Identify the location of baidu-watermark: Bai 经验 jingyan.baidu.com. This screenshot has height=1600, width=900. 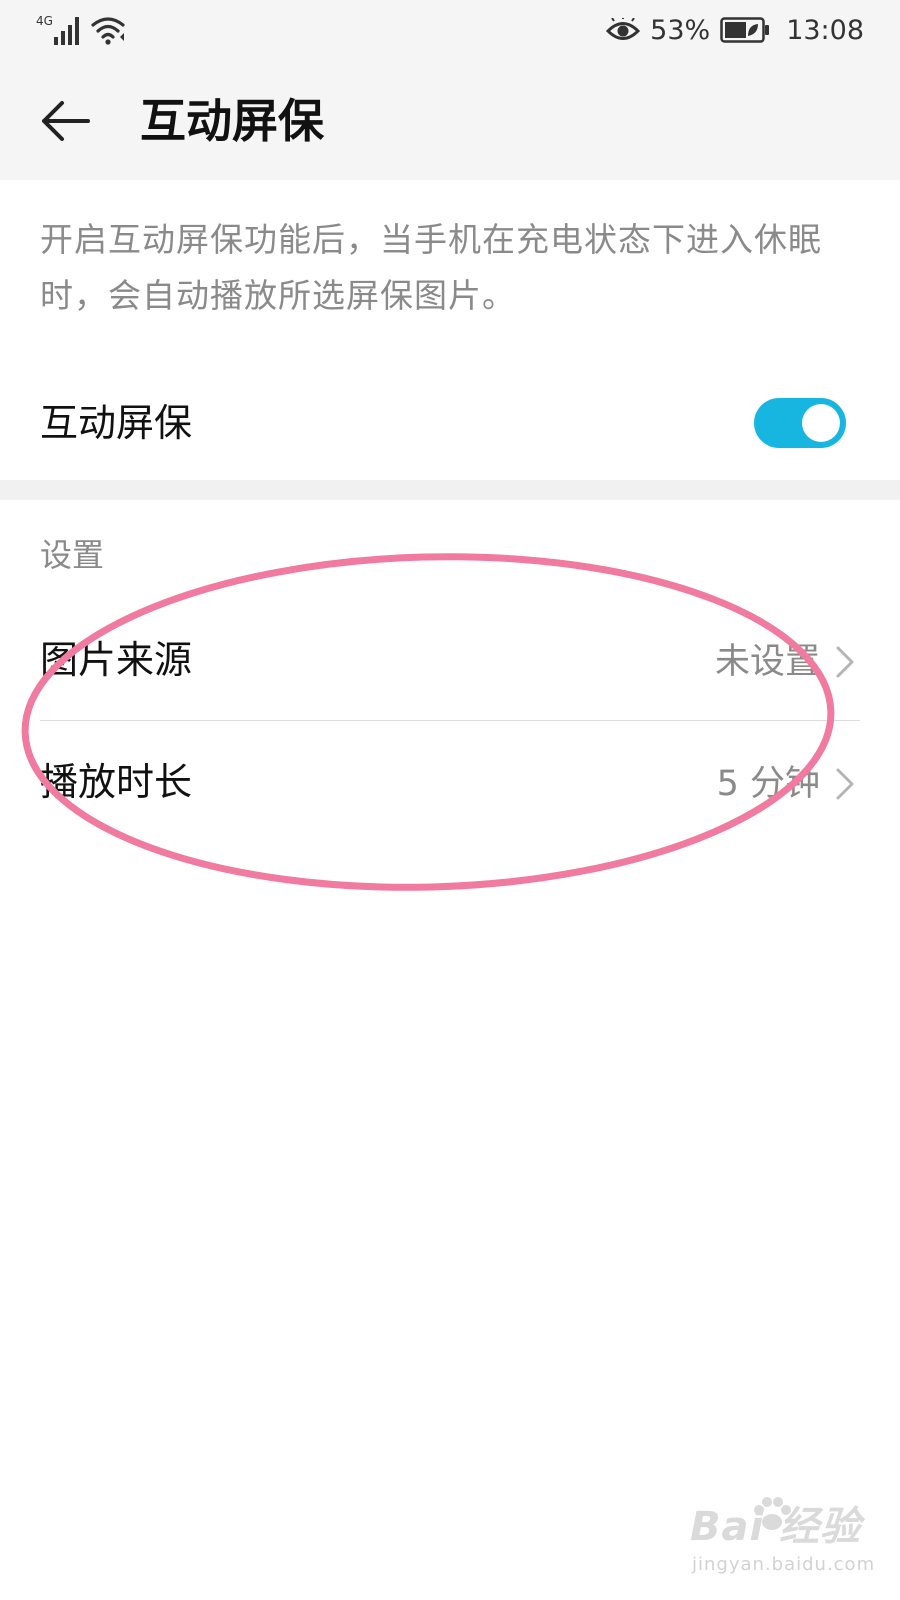
(782, 1543).